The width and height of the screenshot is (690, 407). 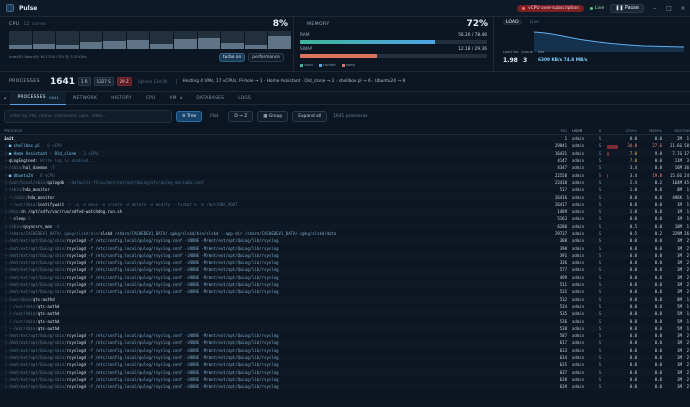 What do you see at coordinates (658, 153) in the screenshot?
I see `mem-cell: 9.0` at bounding box center [658, 153].